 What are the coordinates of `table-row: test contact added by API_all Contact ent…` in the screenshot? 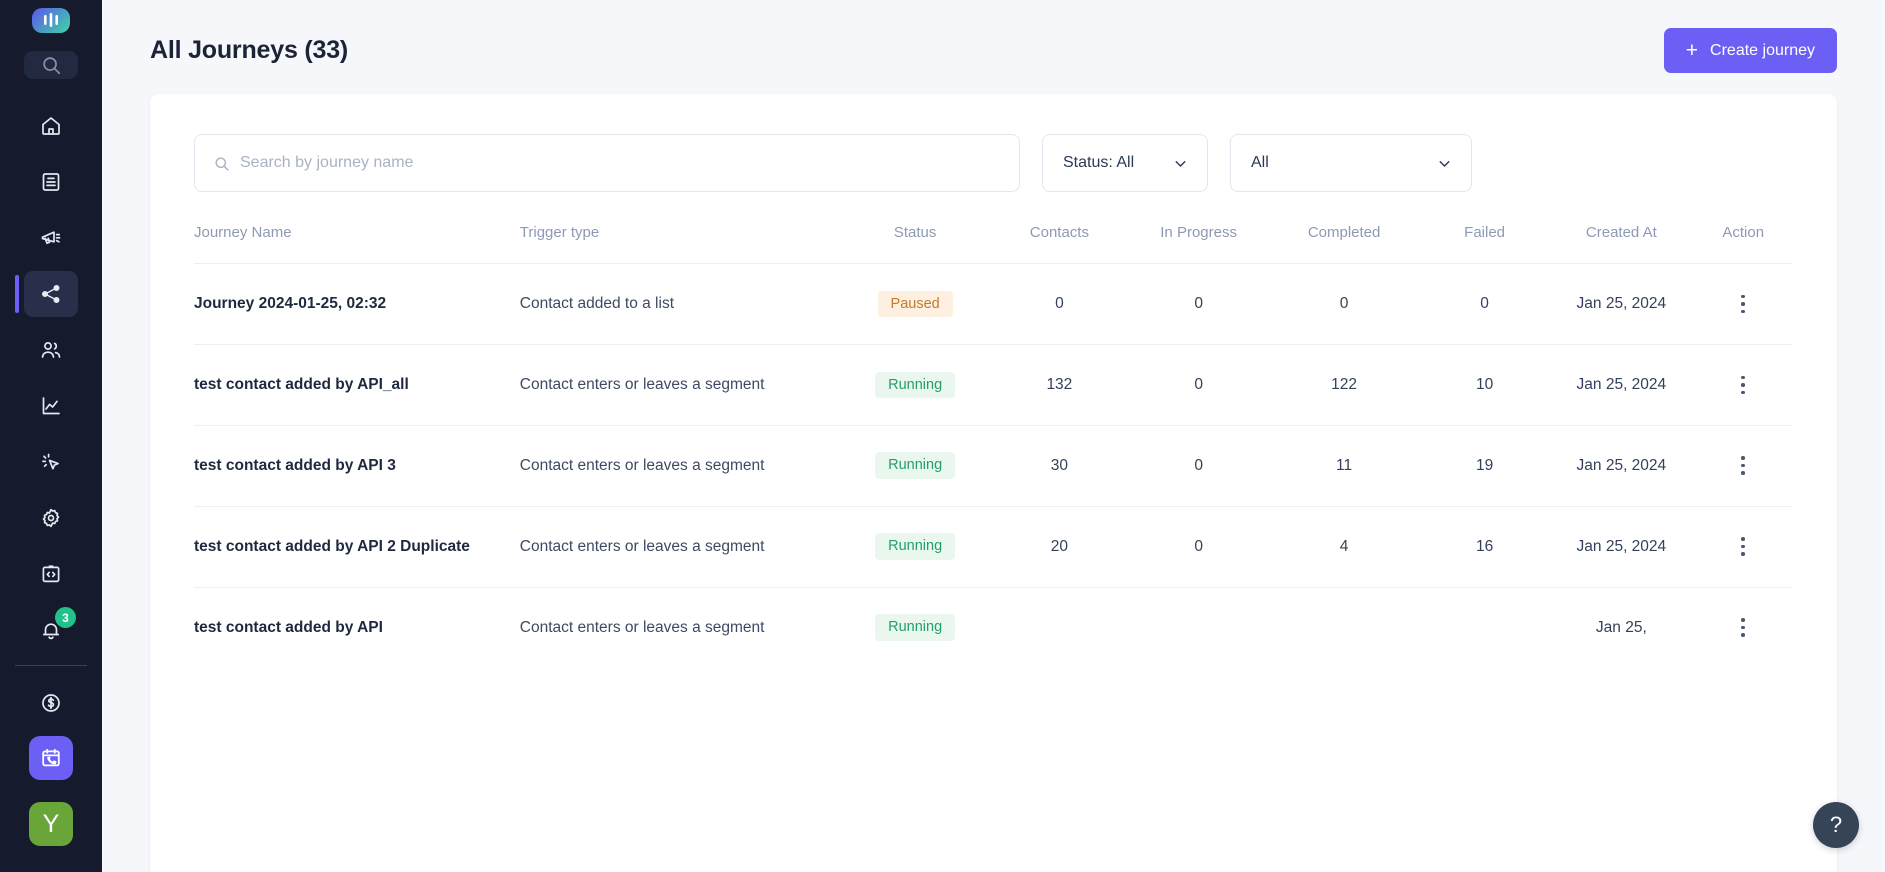 It's located at (993, 384).